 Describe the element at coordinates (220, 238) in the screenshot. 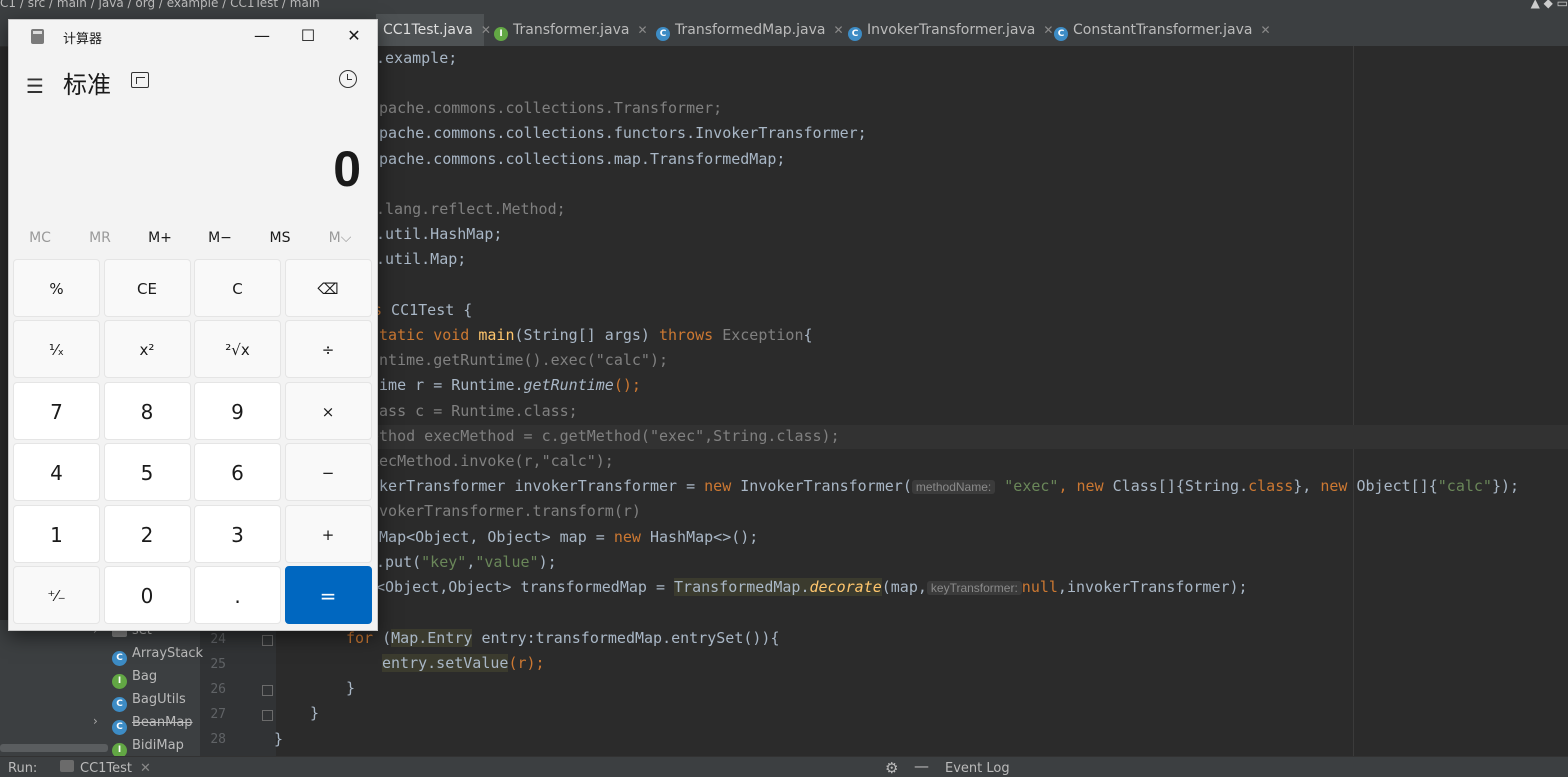

I see `memory-subtract-button: M−` at that location.